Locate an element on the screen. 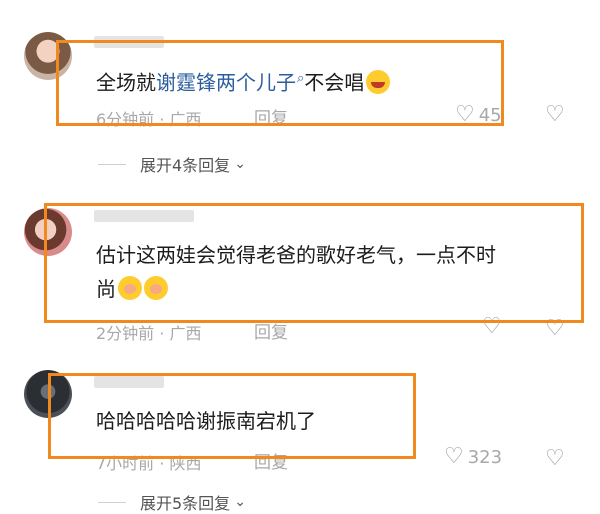  search-link: 谢霆锋两个儿子 is located at coordinates (226, 83).